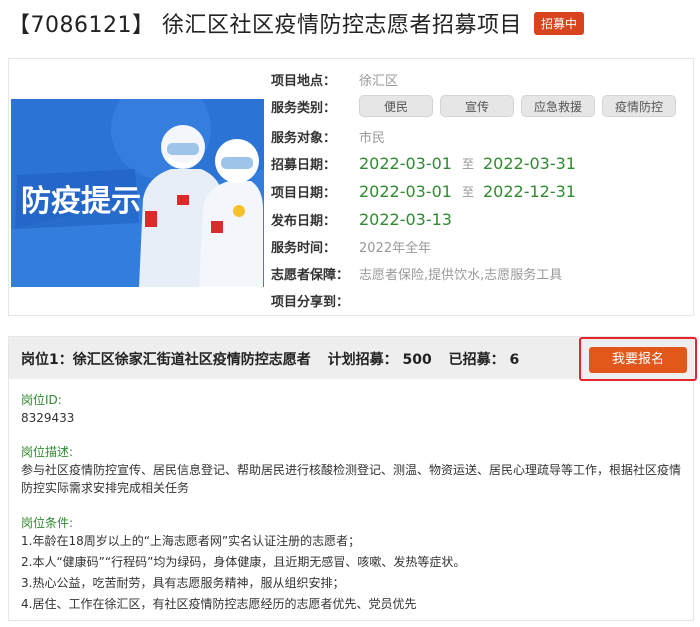 This screenshot has width=700, height=627. What do you see at coordinates (265, 25) in the screenshot?
I see `project-title: 【7086121】 徐汇区社区疫情防控志愿者招募项目` at bounding box center [265, 25].